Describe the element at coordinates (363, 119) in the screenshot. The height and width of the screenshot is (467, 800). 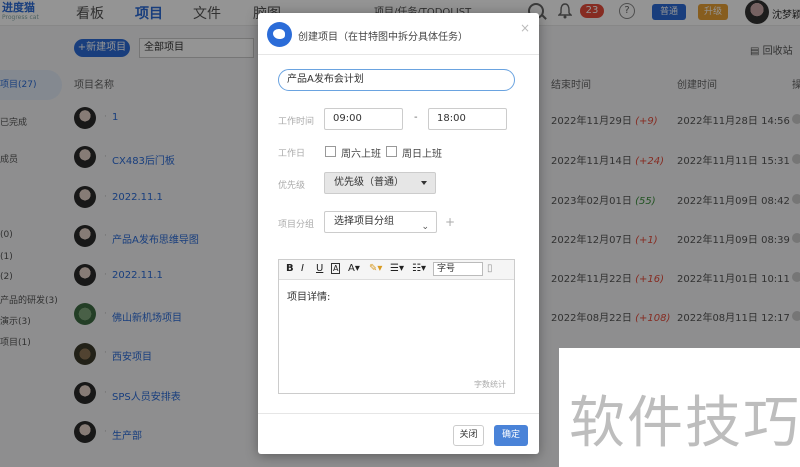
I see `start-time-input: 09:00` at that location.